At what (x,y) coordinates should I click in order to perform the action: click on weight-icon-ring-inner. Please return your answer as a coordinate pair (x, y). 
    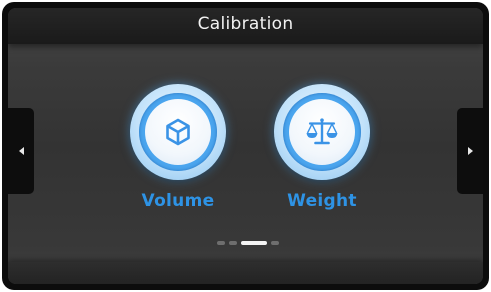
    Looking at the image, I should click on (322, 132).